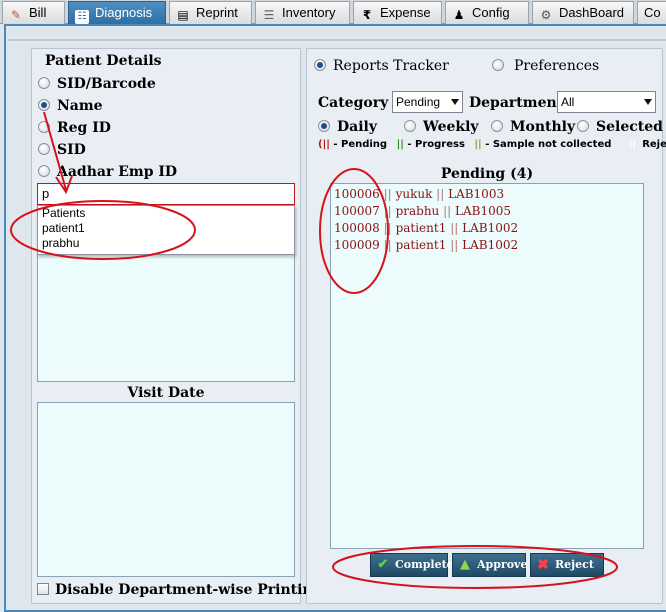 The image size is (666, 612). I want to click on radio-selected: Selected, so click(620, 127).